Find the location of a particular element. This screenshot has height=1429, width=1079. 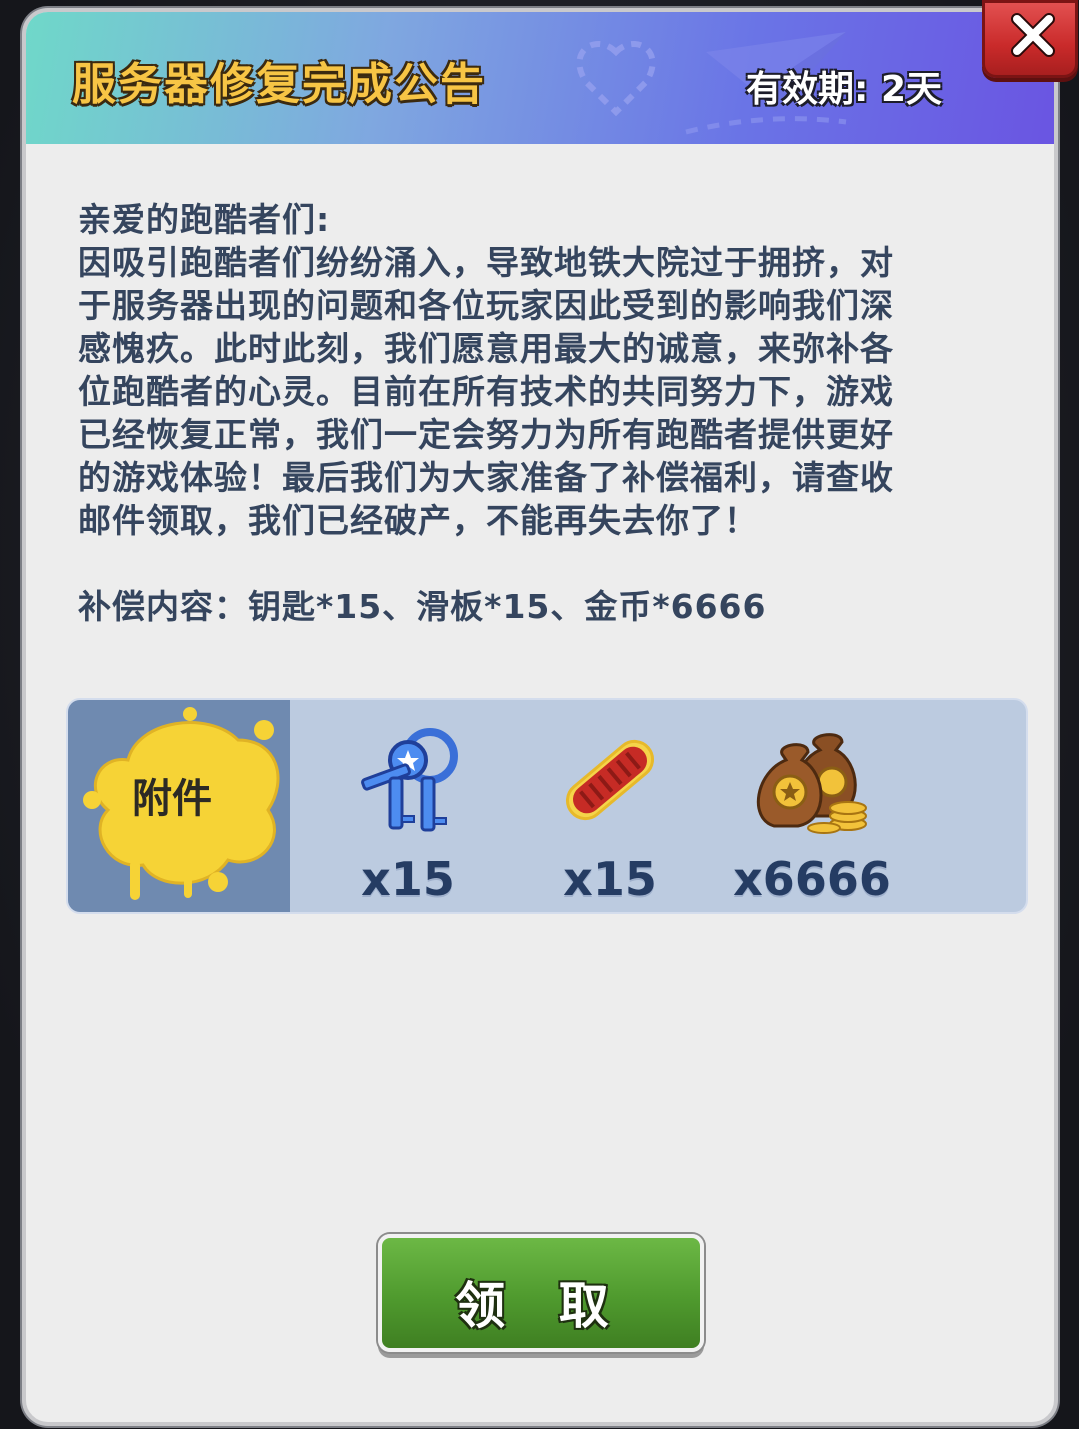

greeting: 亲爱的跑酷者们: is located at coordinates (204, 219).